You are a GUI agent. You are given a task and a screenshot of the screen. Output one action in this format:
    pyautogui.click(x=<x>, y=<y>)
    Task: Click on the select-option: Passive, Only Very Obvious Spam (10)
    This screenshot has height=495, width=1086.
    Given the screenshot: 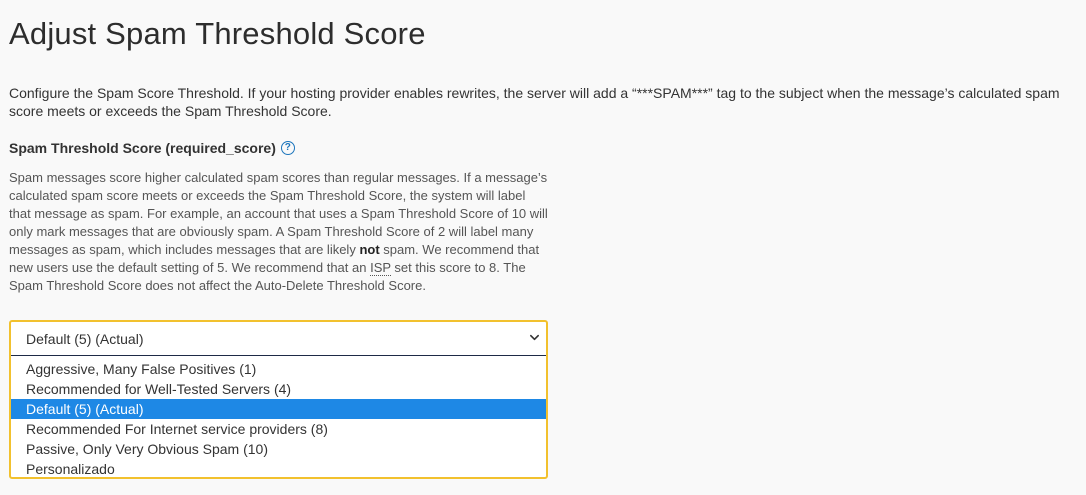 What is the action you would take?
    pyautogui.click(x=278, y=449)
    